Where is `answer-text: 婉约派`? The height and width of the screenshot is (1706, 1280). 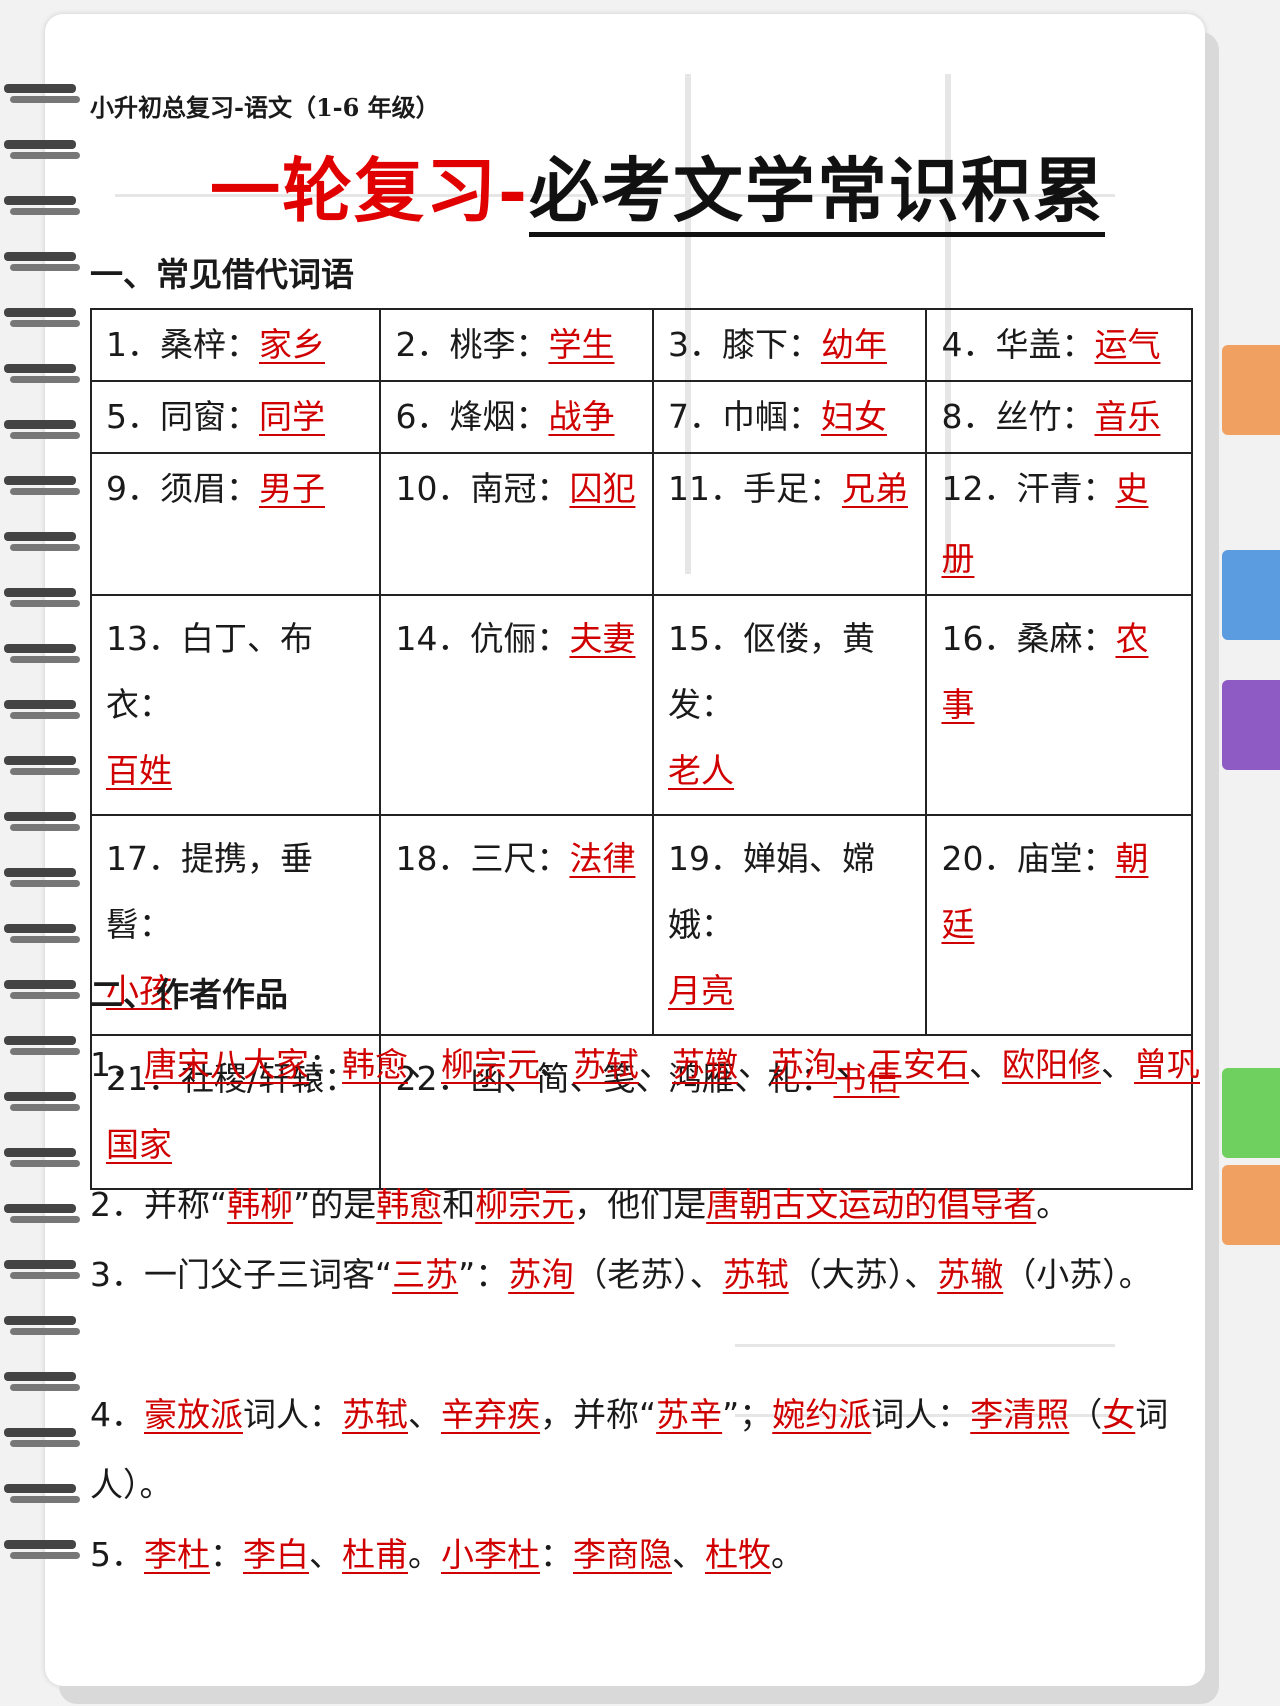
answer-text: 婉约派 is located at coordinates (822, 1414).